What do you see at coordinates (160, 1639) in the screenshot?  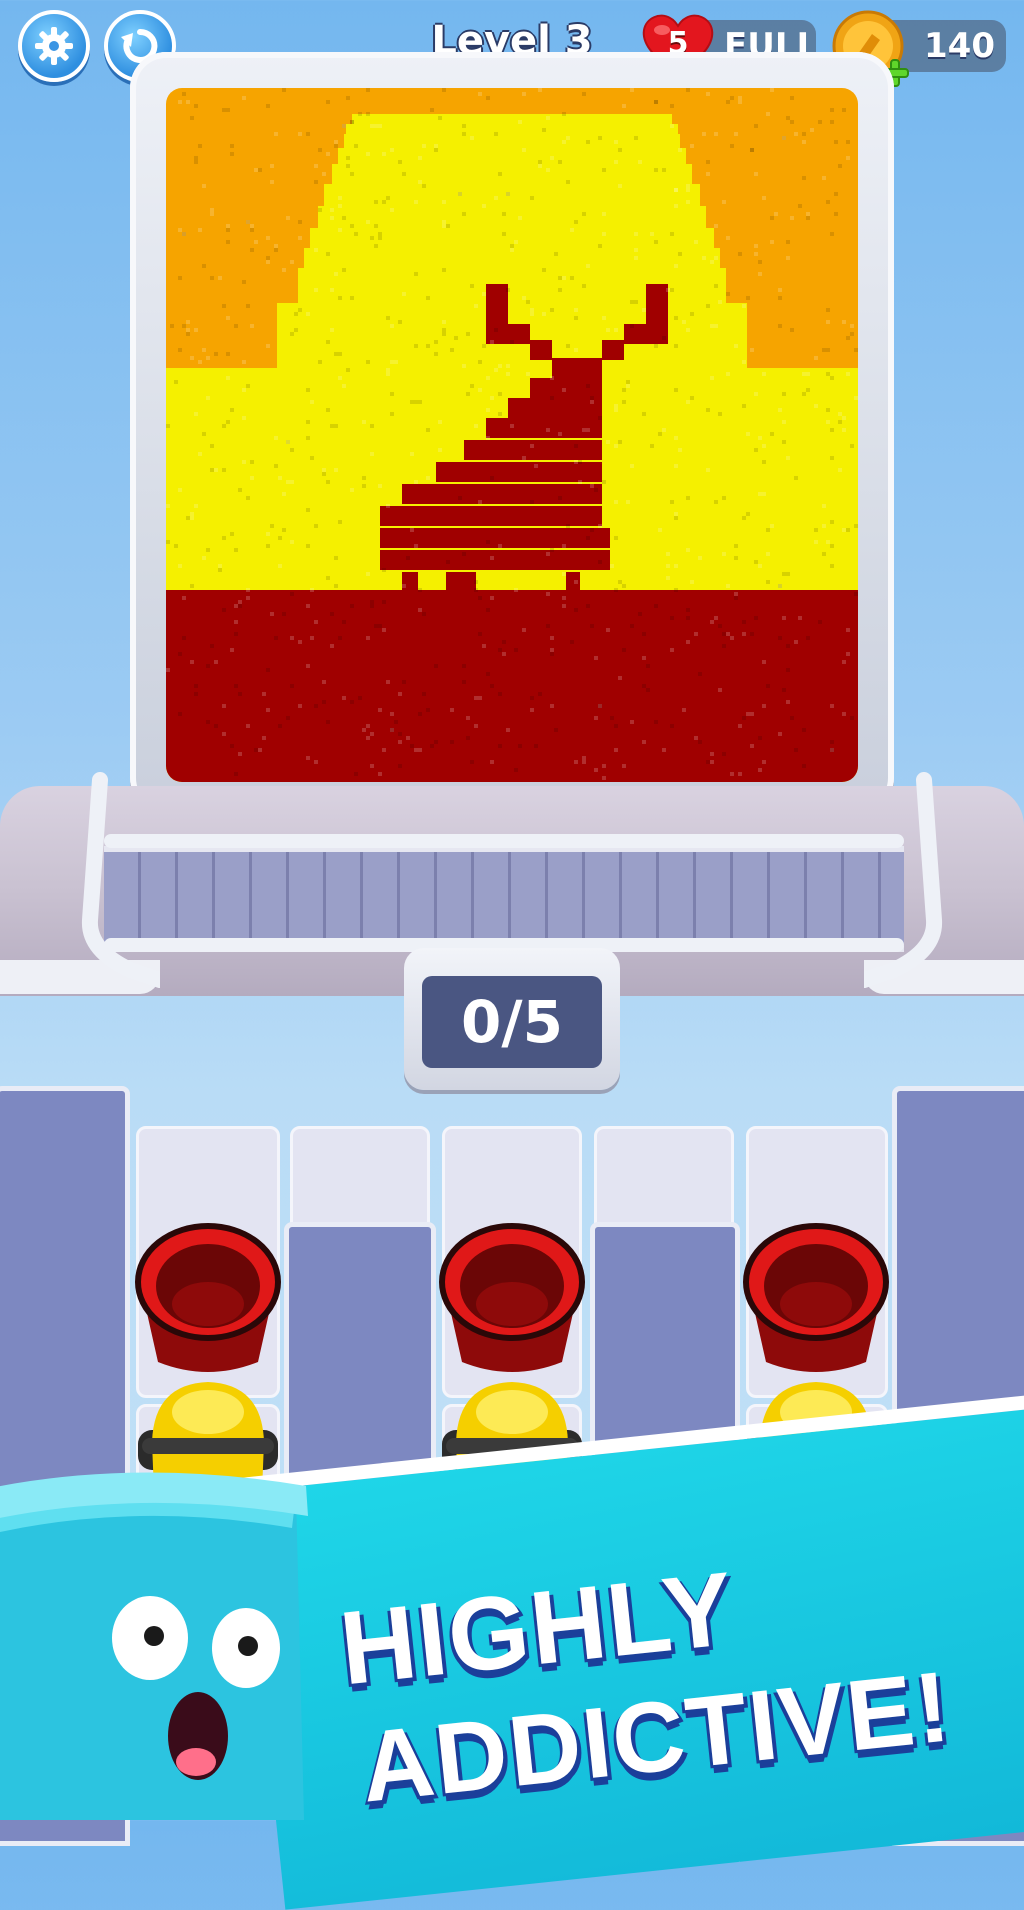 I see `mascot-cup-icon` at bounding box center [160, 1639].